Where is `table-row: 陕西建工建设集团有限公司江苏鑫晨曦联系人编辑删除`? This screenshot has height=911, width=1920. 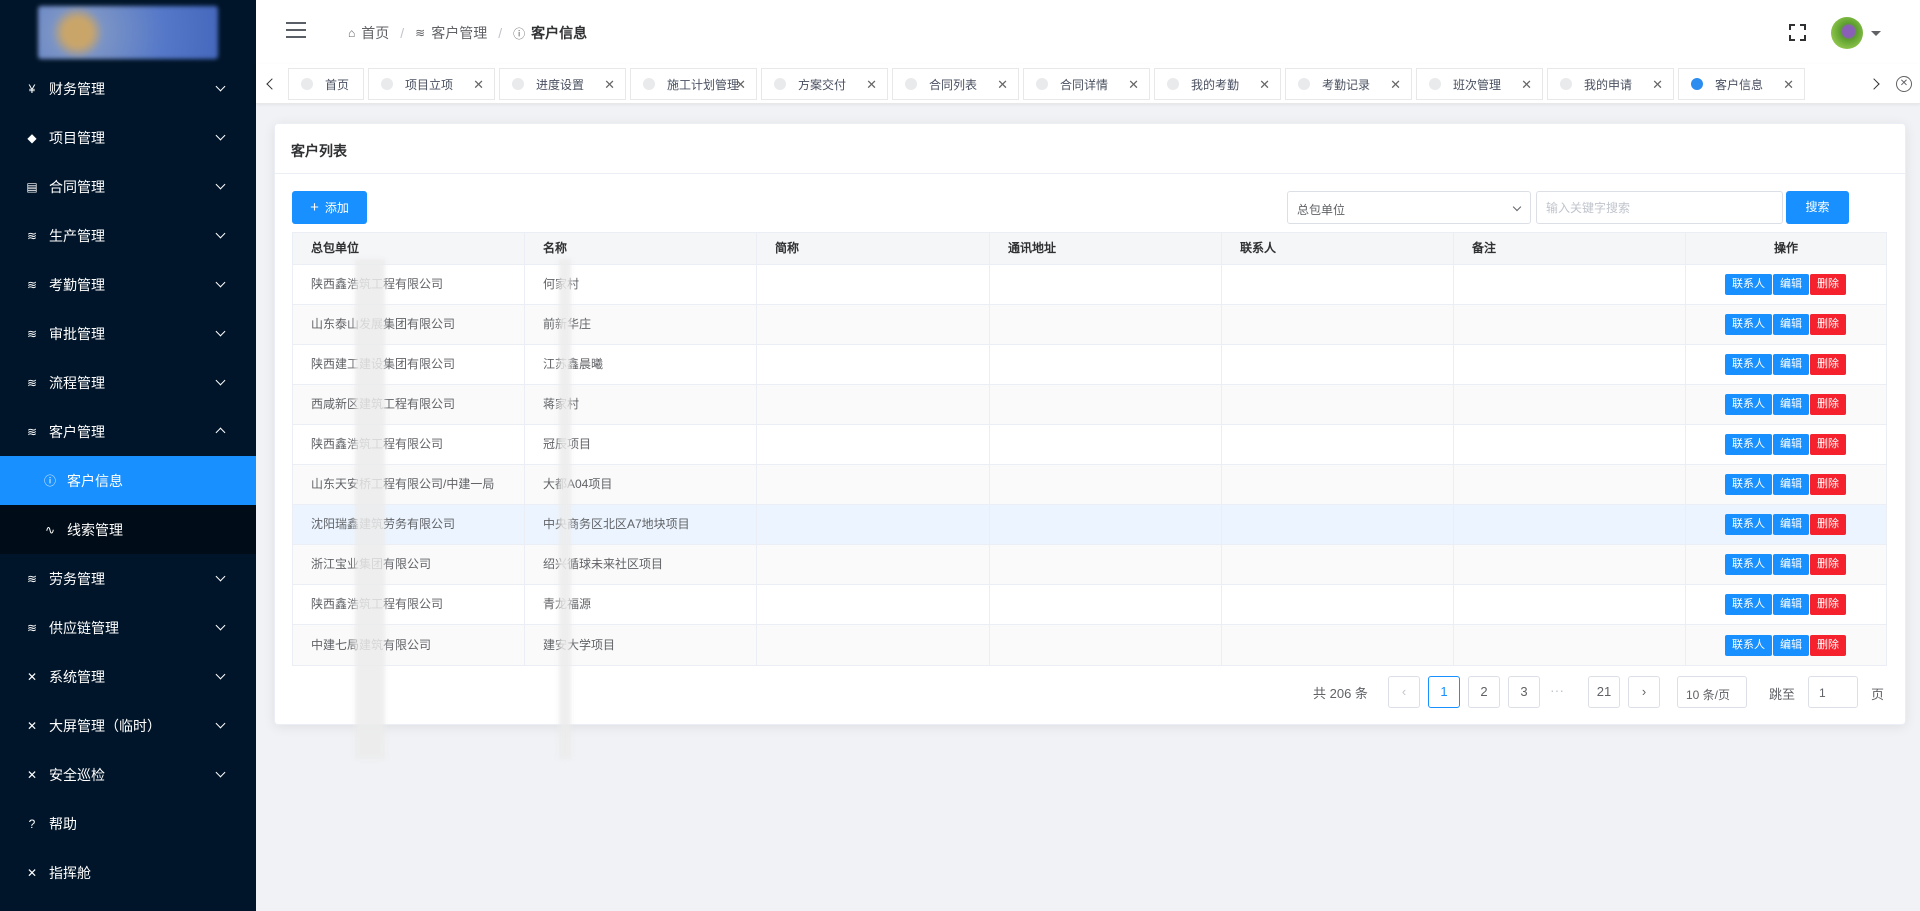 table-row: 陕西建工建设集团有限公司江苏鑫晨曦联系人编辑删除 is located at coordinates (1089, 365).